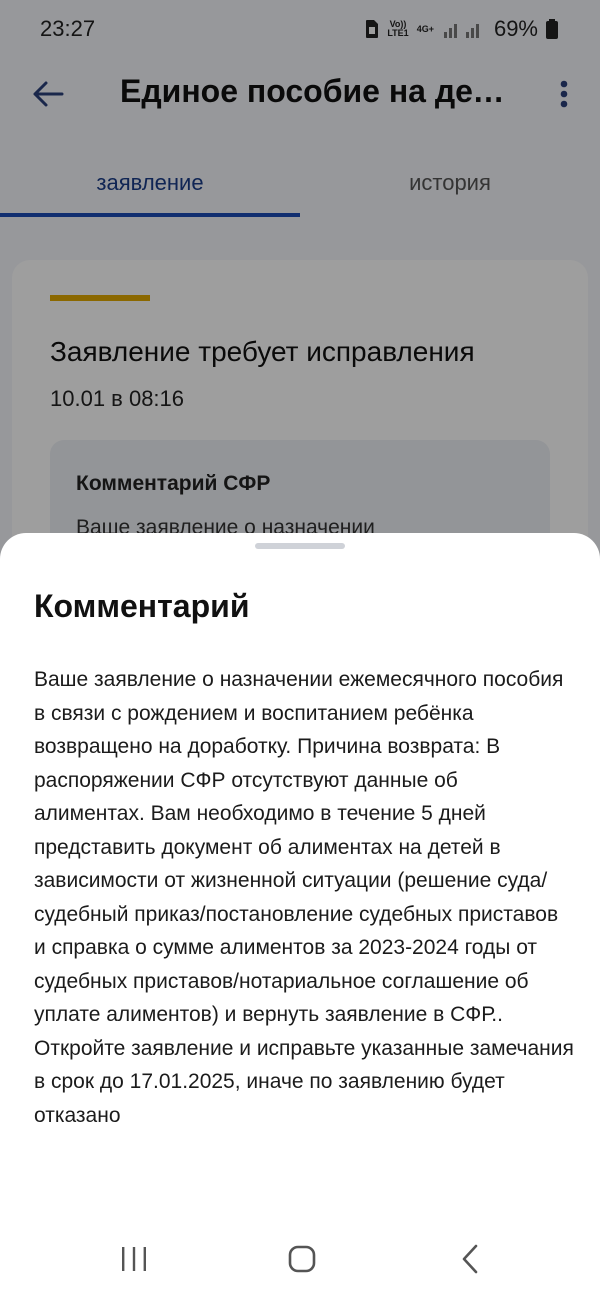 Image resolution: width=600 pixels, height=1299 pixels. I want to click on home-button, so click(302, 1259).